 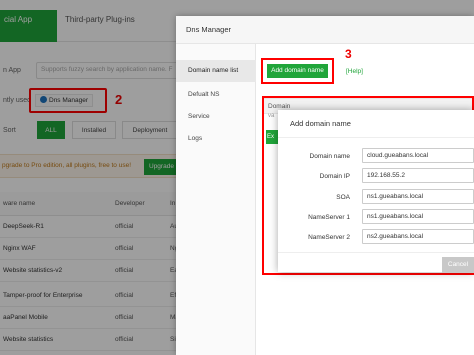 What do you see at coordinates (418, 155) in the screenshot?
I see `domain-name-input` at bounding box center [418, 155].